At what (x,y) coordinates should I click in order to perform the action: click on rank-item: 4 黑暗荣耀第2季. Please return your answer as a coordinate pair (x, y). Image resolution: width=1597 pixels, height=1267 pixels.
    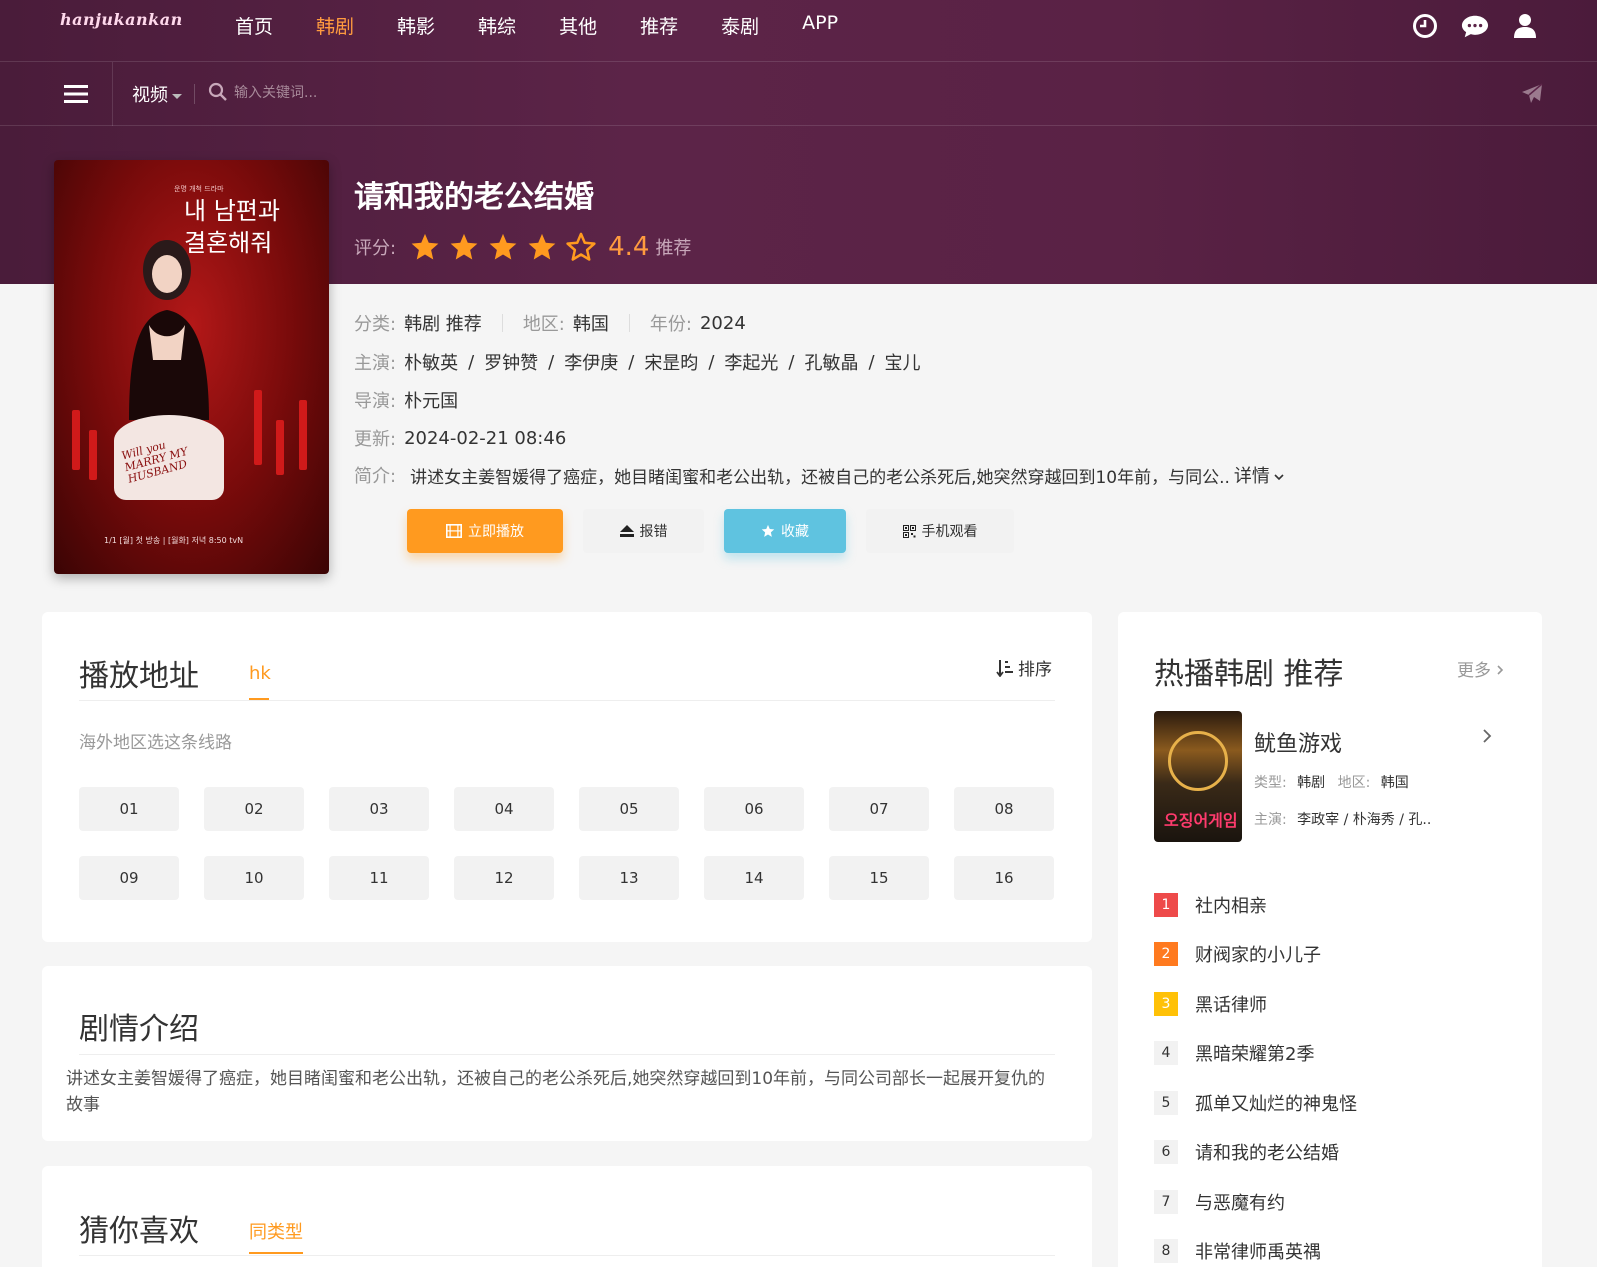
    Looking at the image, I should click on (1334, 1054).